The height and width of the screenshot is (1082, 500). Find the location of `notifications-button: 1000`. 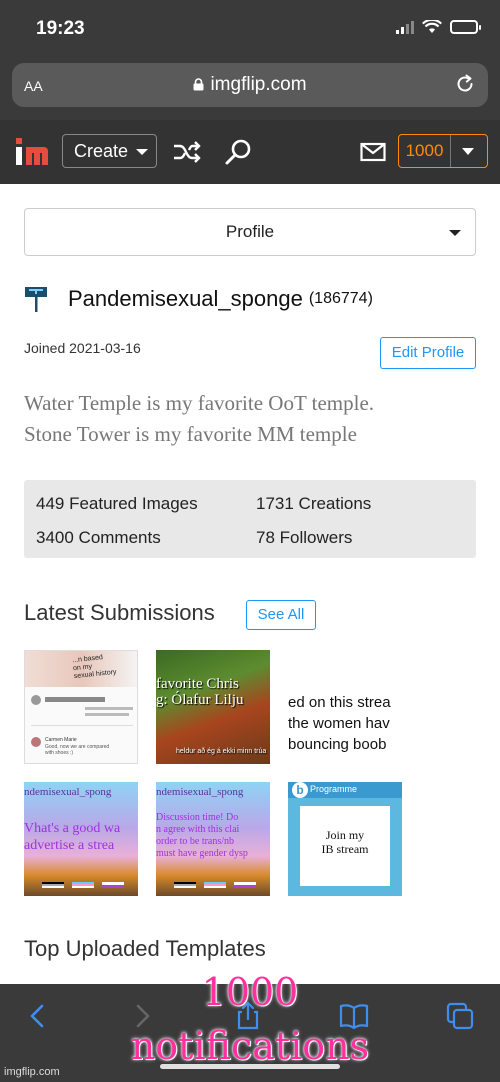

notifications-button: 1000 is located at coordinates (443, 151).